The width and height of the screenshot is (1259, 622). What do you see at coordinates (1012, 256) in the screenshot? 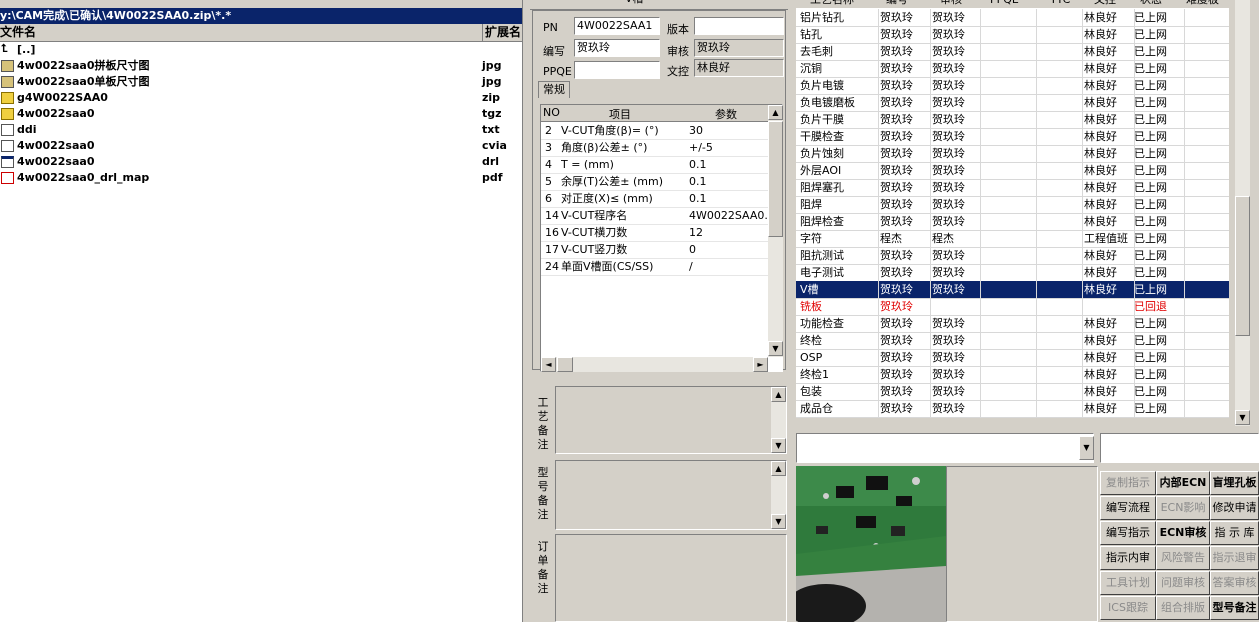
I see `process-row: 阻抗测试 贺玖玲 贺玖玲 林良好 已上网` at bounding box center [1012, 256].